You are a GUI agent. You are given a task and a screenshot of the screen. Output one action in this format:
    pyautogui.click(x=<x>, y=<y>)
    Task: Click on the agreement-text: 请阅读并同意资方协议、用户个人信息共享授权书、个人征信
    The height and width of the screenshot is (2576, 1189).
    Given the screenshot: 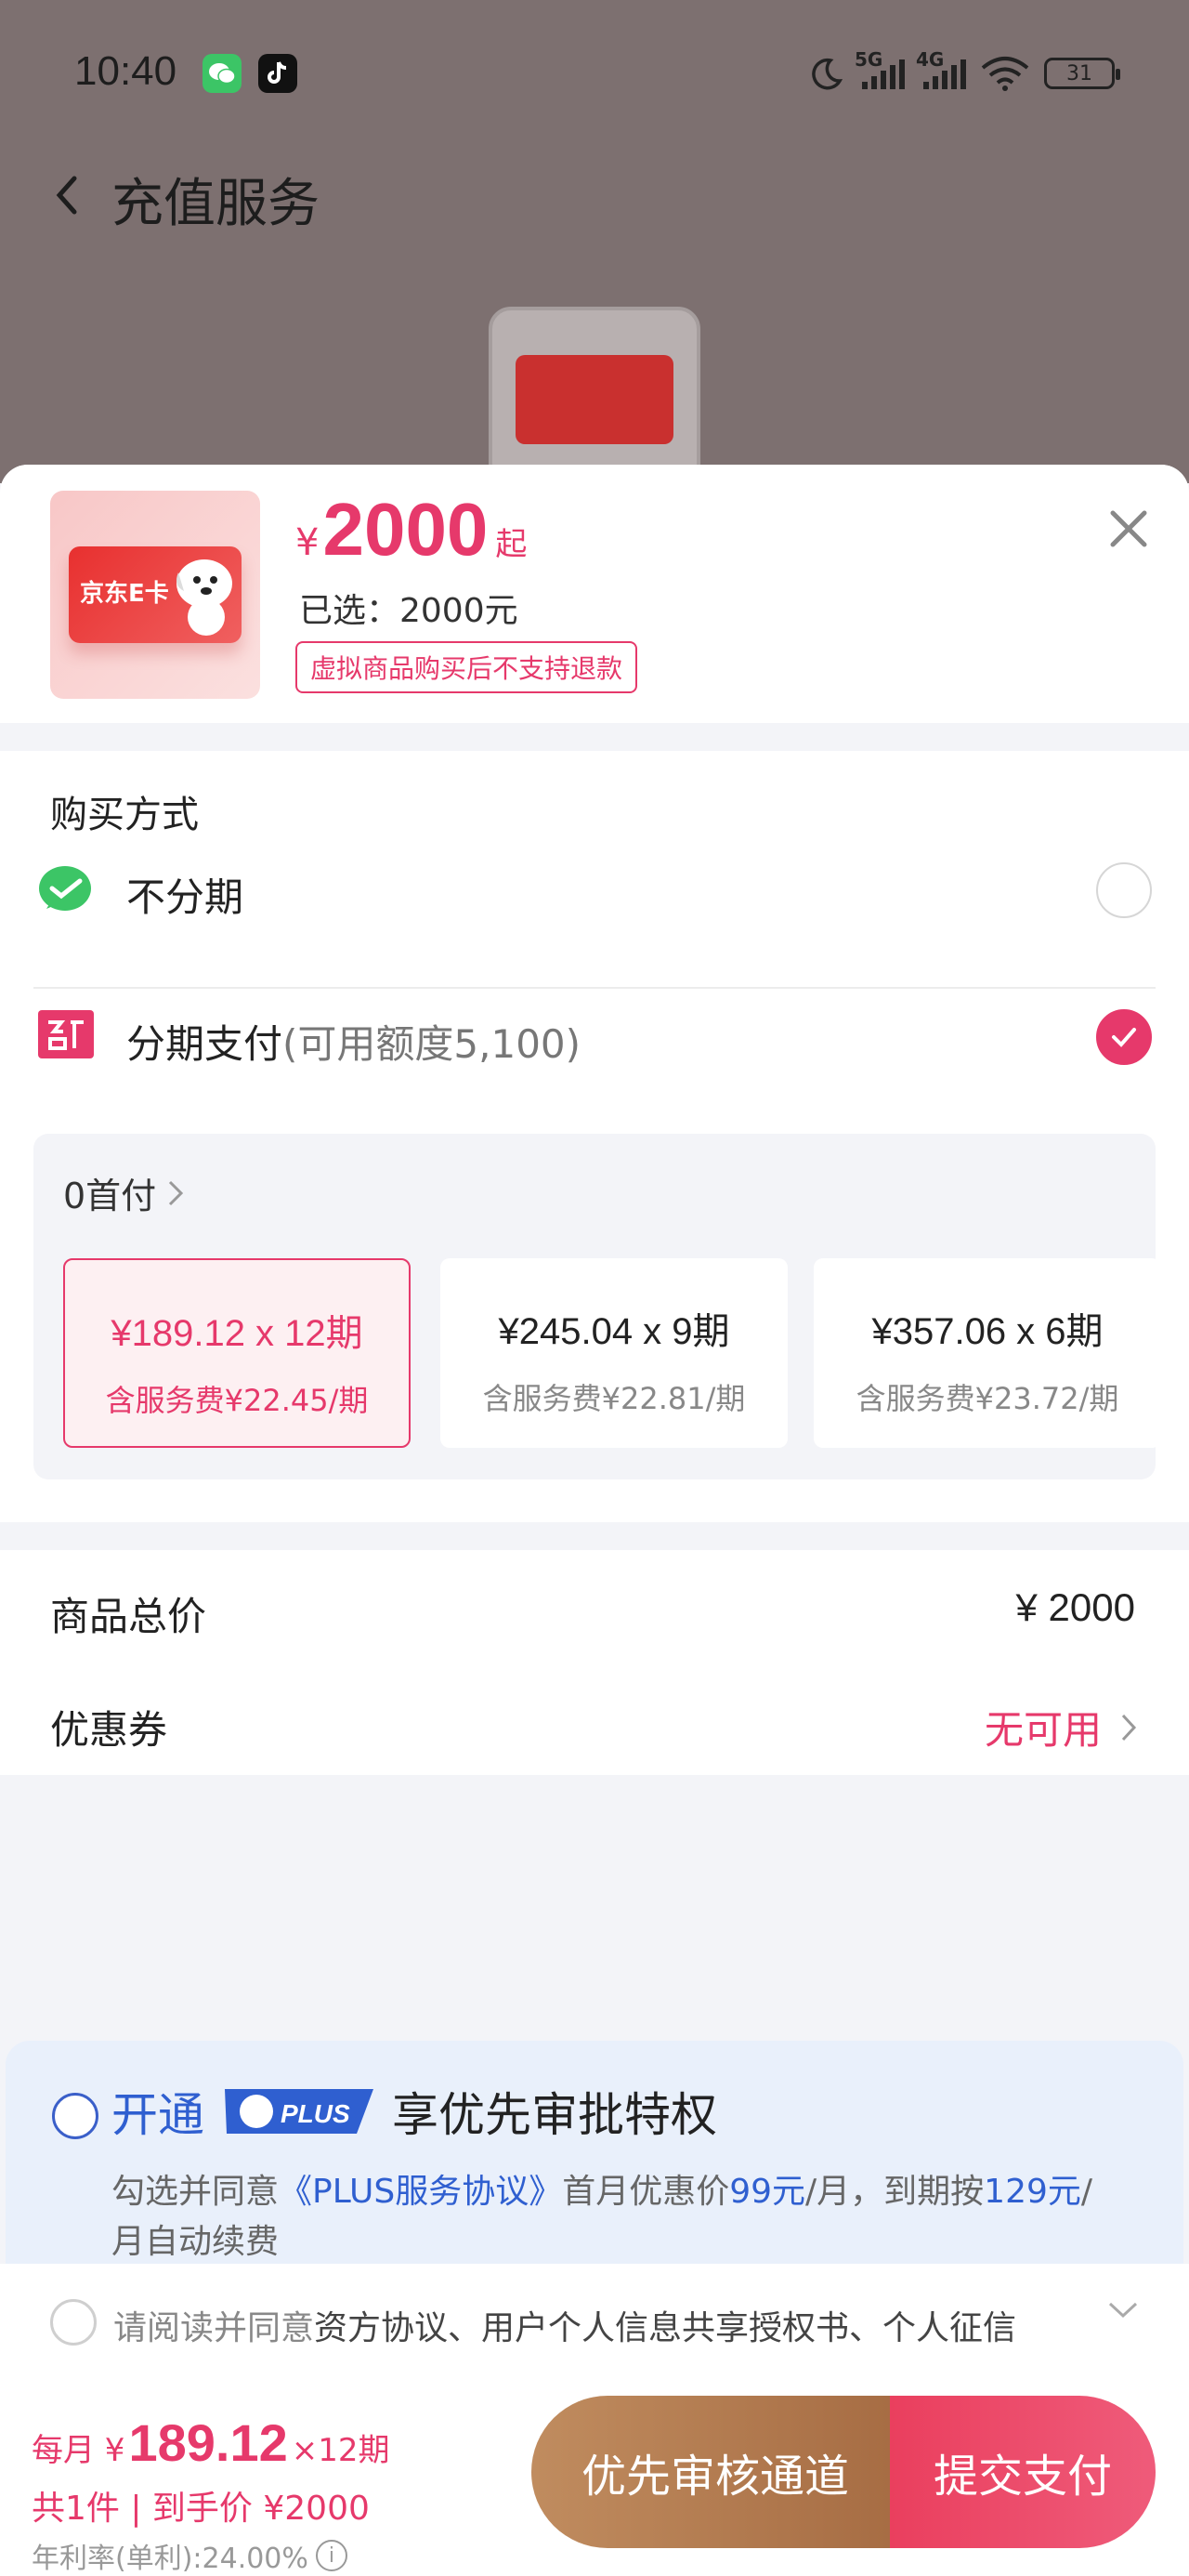 What is the action you would take?
    pyautogui.click(x=592, y=2325)
    